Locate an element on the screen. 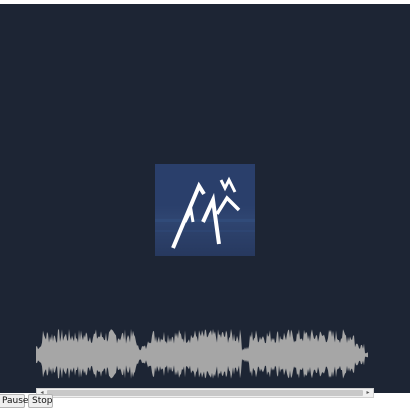 The height and width of the screenshot is (410, 410). ak-mountain-logo-icon is located at coordinates (205, 212).